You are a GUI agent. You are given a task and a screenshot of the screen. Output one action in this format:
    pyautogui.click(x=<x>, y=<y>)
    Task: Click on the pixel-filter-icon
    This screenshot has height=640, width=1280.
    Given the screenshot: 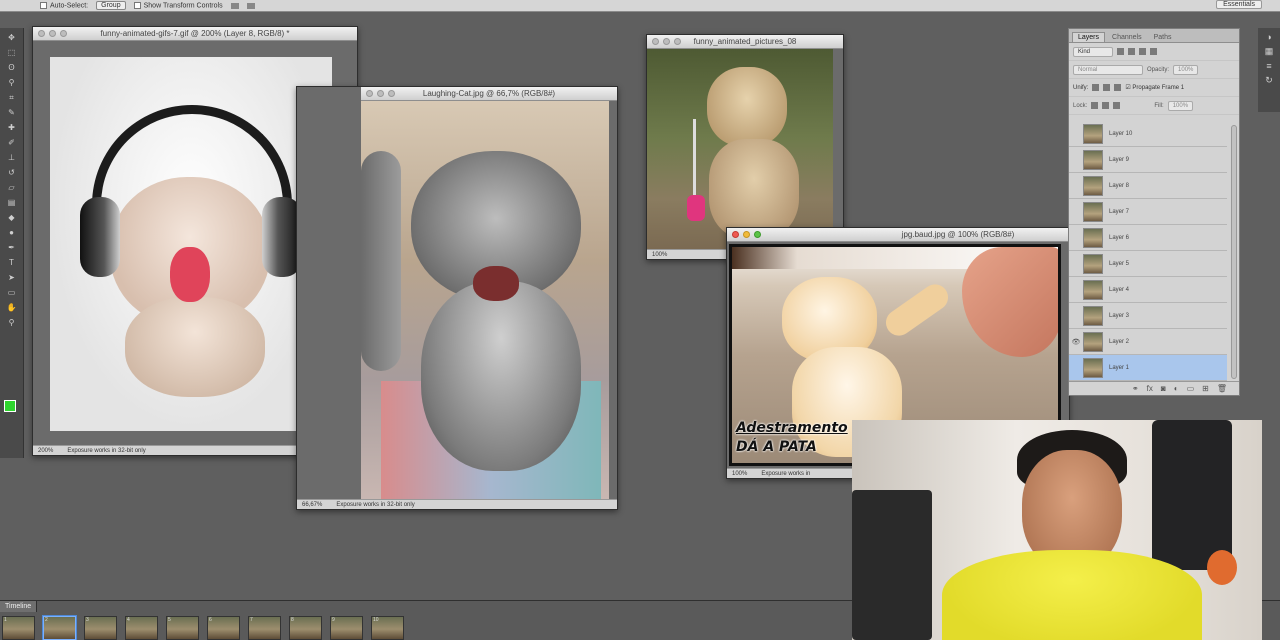 What is the action you would take?
    pyautogui.click(x=1120, y=51)
    